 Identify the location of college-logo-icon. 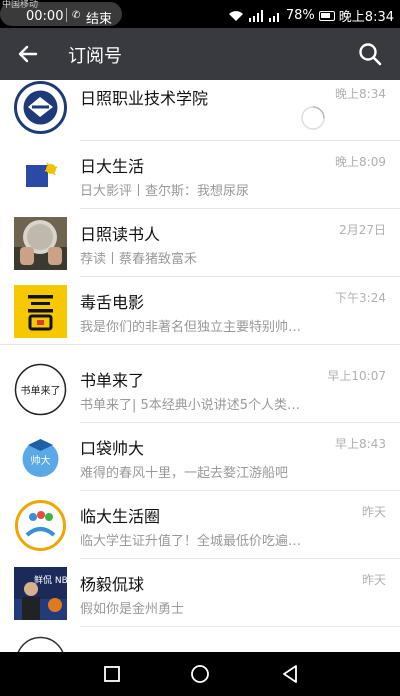
(40, 107).